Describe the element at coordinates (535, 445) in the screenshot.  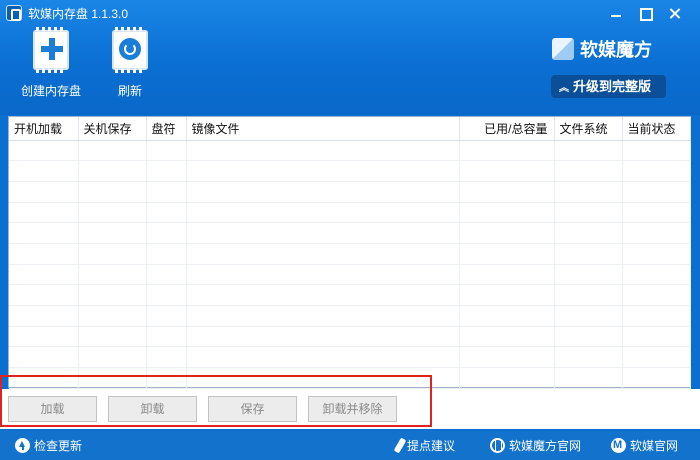
I see `mofang-site-link: 软媒魔方官网` at that location.